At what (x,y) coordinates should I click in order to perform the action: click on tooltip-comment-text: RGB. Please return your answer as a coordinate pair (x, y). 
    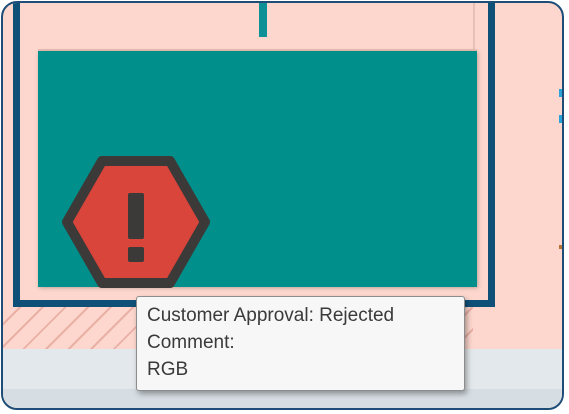
    Looking at the image, I should click on (168, 369).